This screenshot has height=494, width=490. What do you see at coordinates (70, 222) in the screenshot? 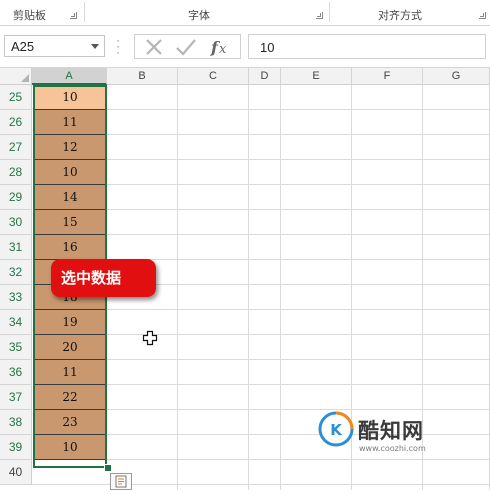
I see `cell-a30: 15` at bounding box center [70, 222].